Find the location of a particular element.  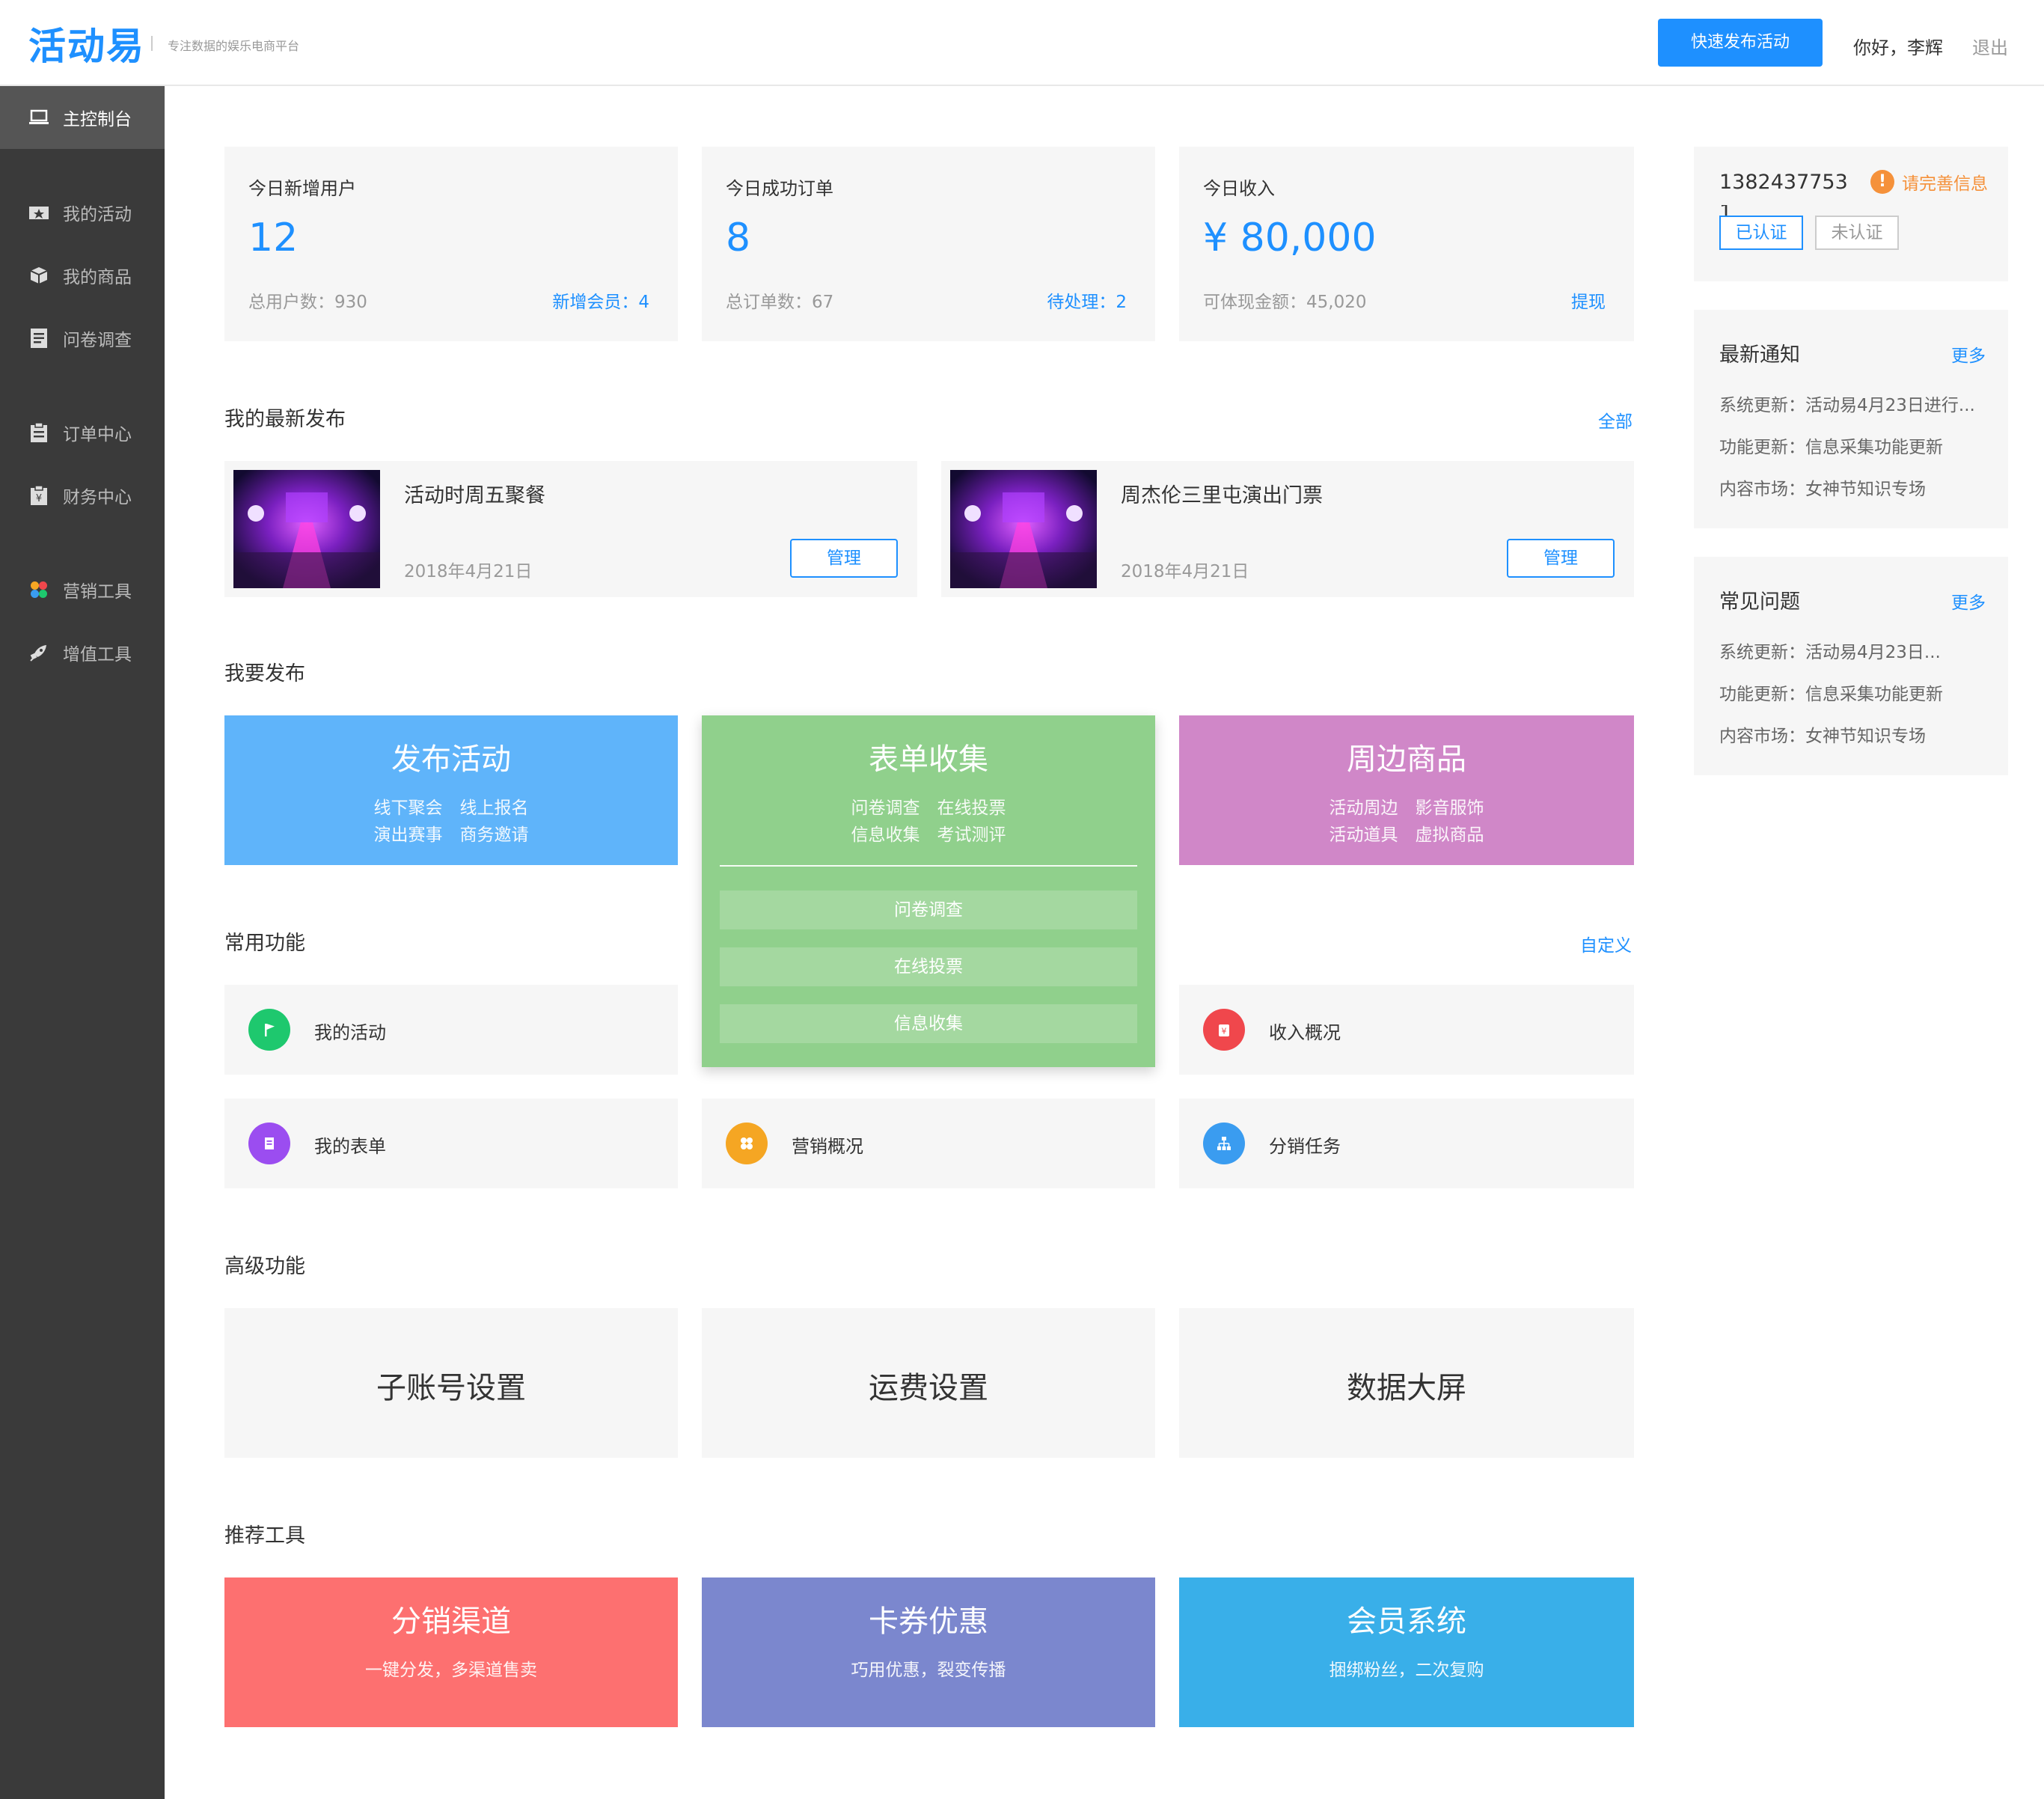

stat-subtext: 总用户数：930 is located at coordinates (307, 302).